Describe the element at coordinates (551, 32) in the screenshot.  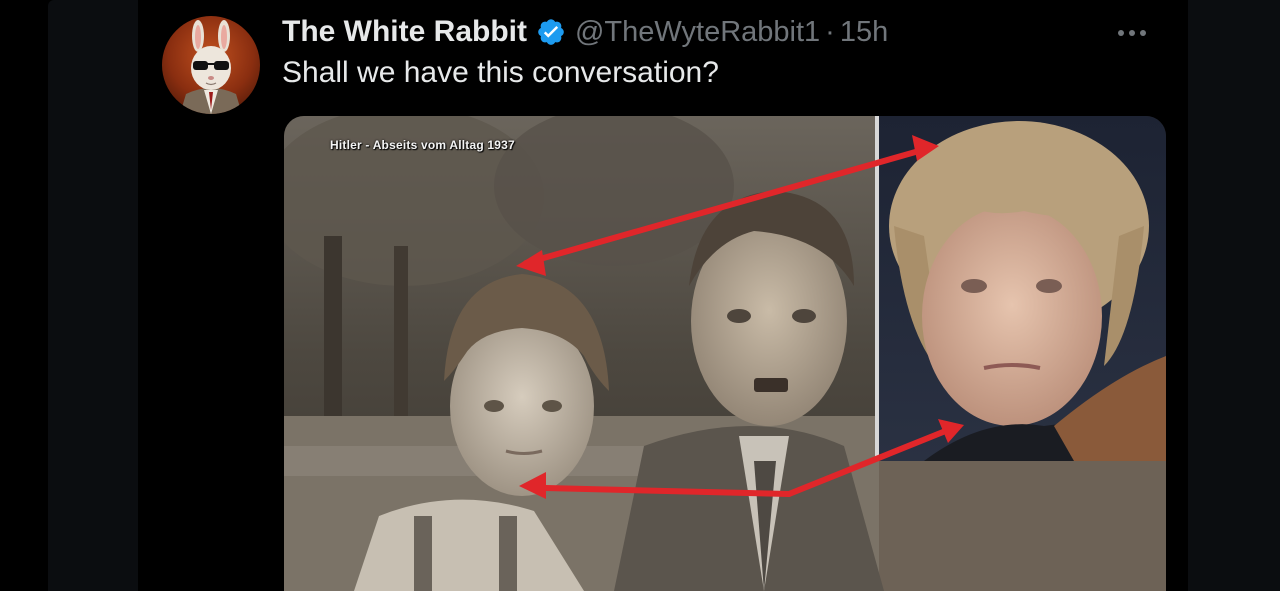
I see `verified-badge-icon` at that location.